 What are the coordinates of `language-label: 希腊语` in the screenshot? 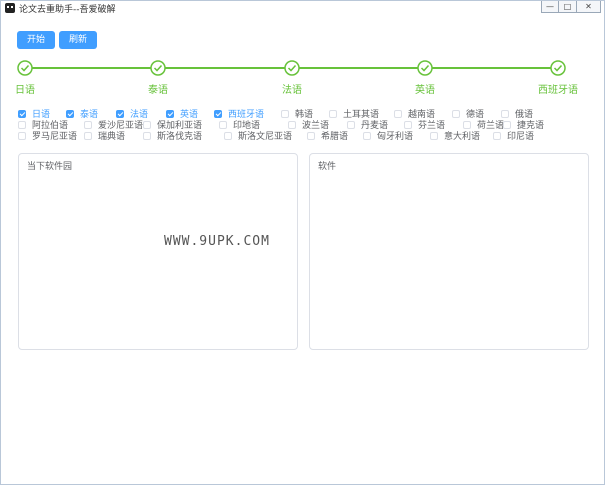 It's located at (335, 137).